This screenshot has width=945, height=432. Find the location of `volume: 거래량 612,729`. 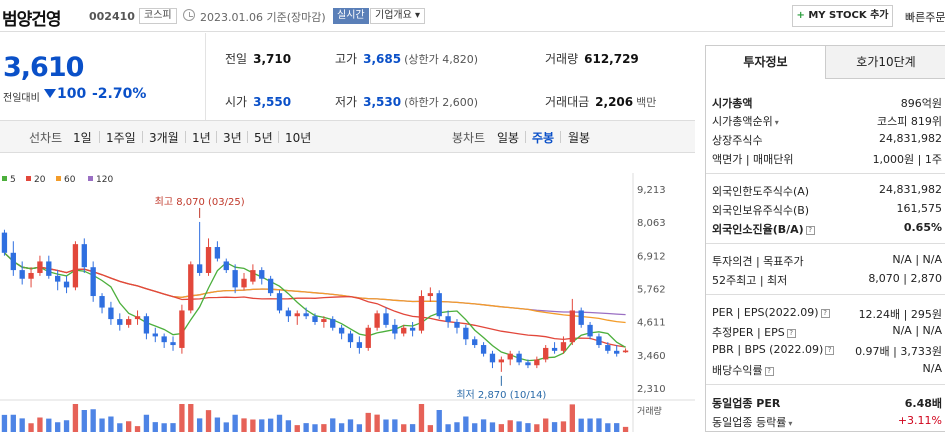

volume: 거래량 612,729 is located at coordinates (592, 59).